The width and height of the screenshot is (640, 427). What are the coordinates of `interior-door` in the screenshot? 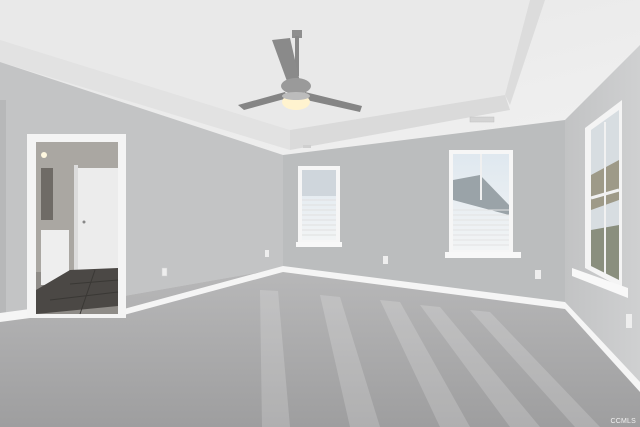 It's located at (98, 219).